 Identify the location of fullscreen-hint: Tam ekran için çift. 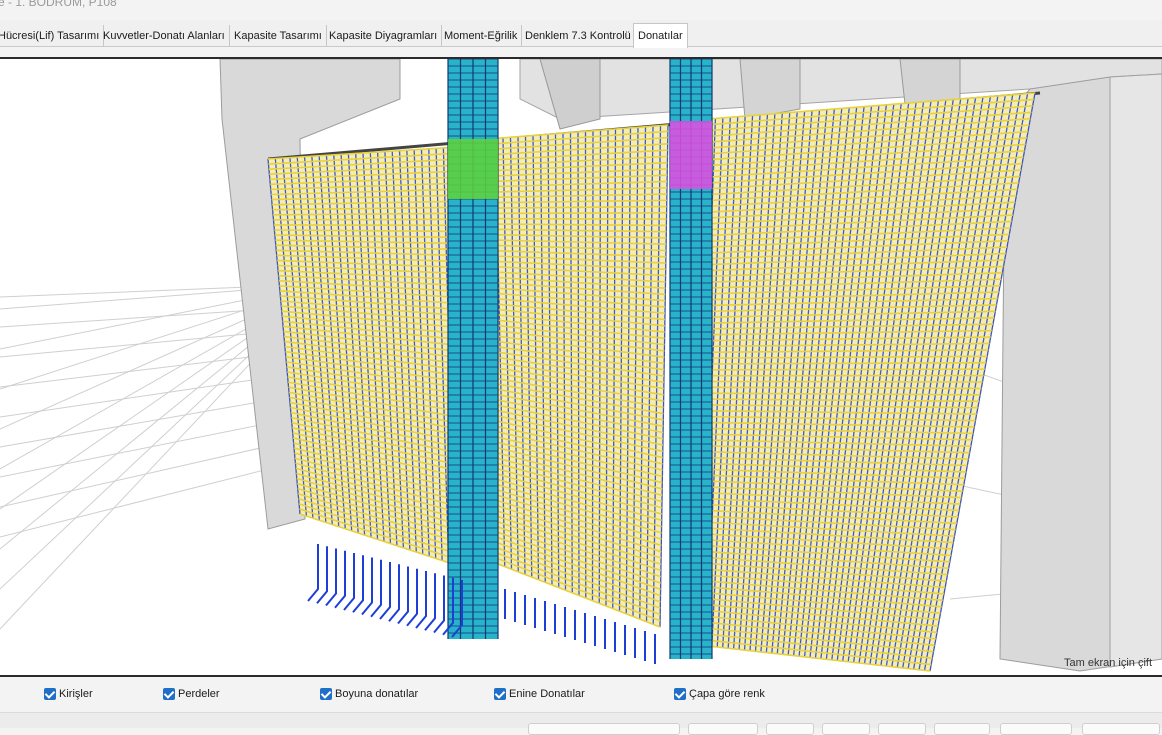
(1108, 663).